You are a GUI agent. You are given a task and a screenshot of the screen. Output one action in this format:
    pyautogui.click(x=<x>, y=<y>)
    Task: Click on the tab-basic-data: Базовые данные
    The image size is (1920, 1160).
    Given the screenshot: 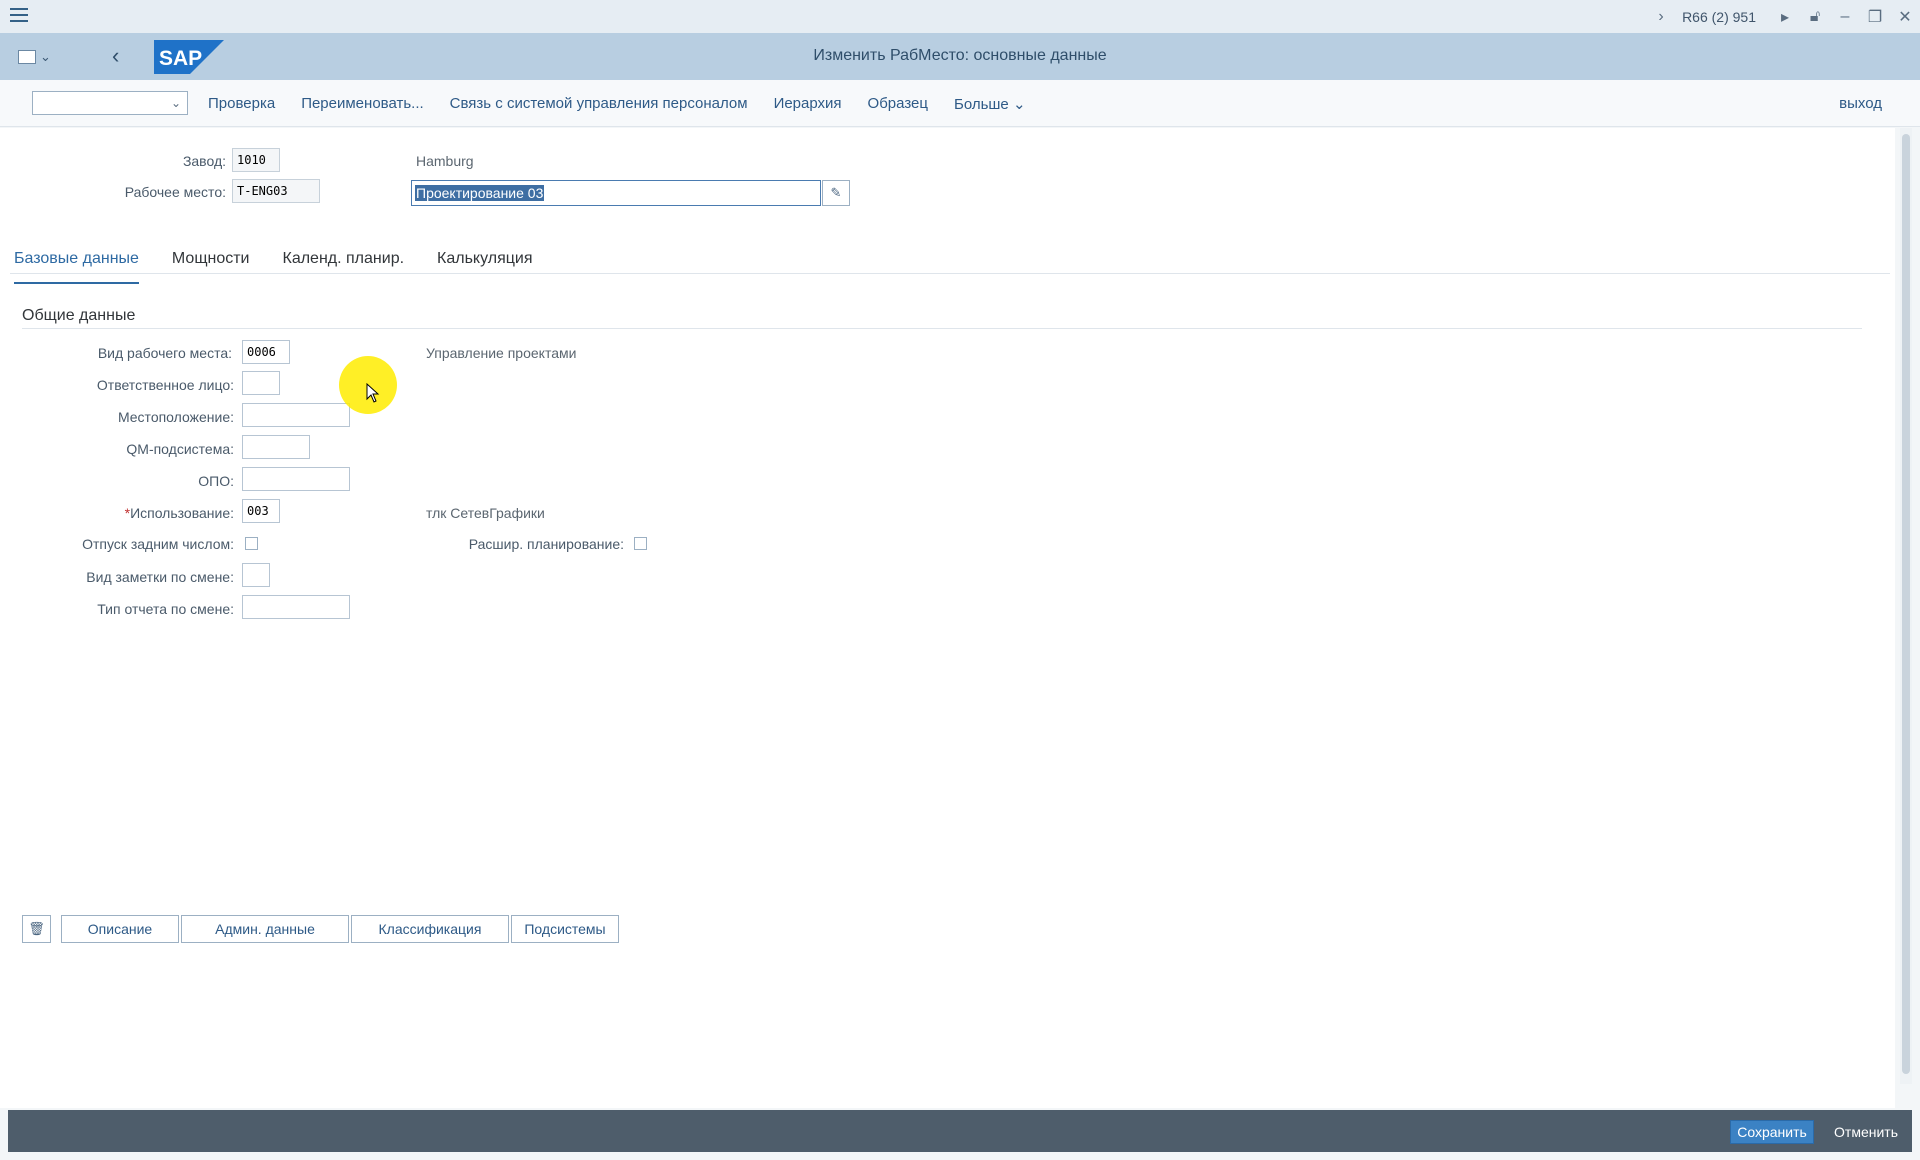 What is the action you would take?
    pyautogui.click(x=76, y=266)
    